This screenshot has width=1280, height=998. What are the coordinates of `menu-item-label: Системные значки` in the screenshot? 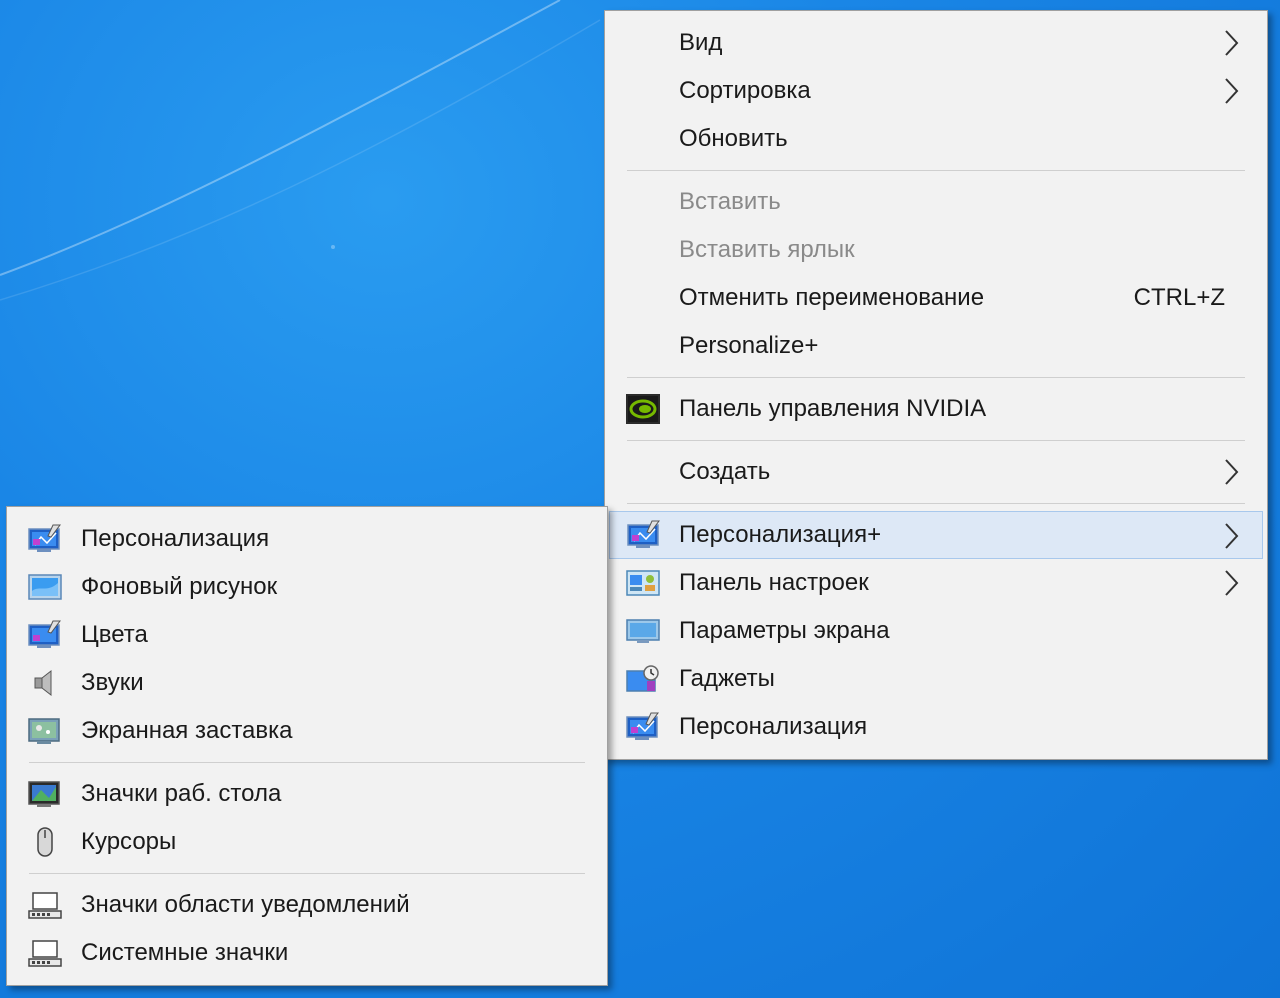 It's located at (185, 952).